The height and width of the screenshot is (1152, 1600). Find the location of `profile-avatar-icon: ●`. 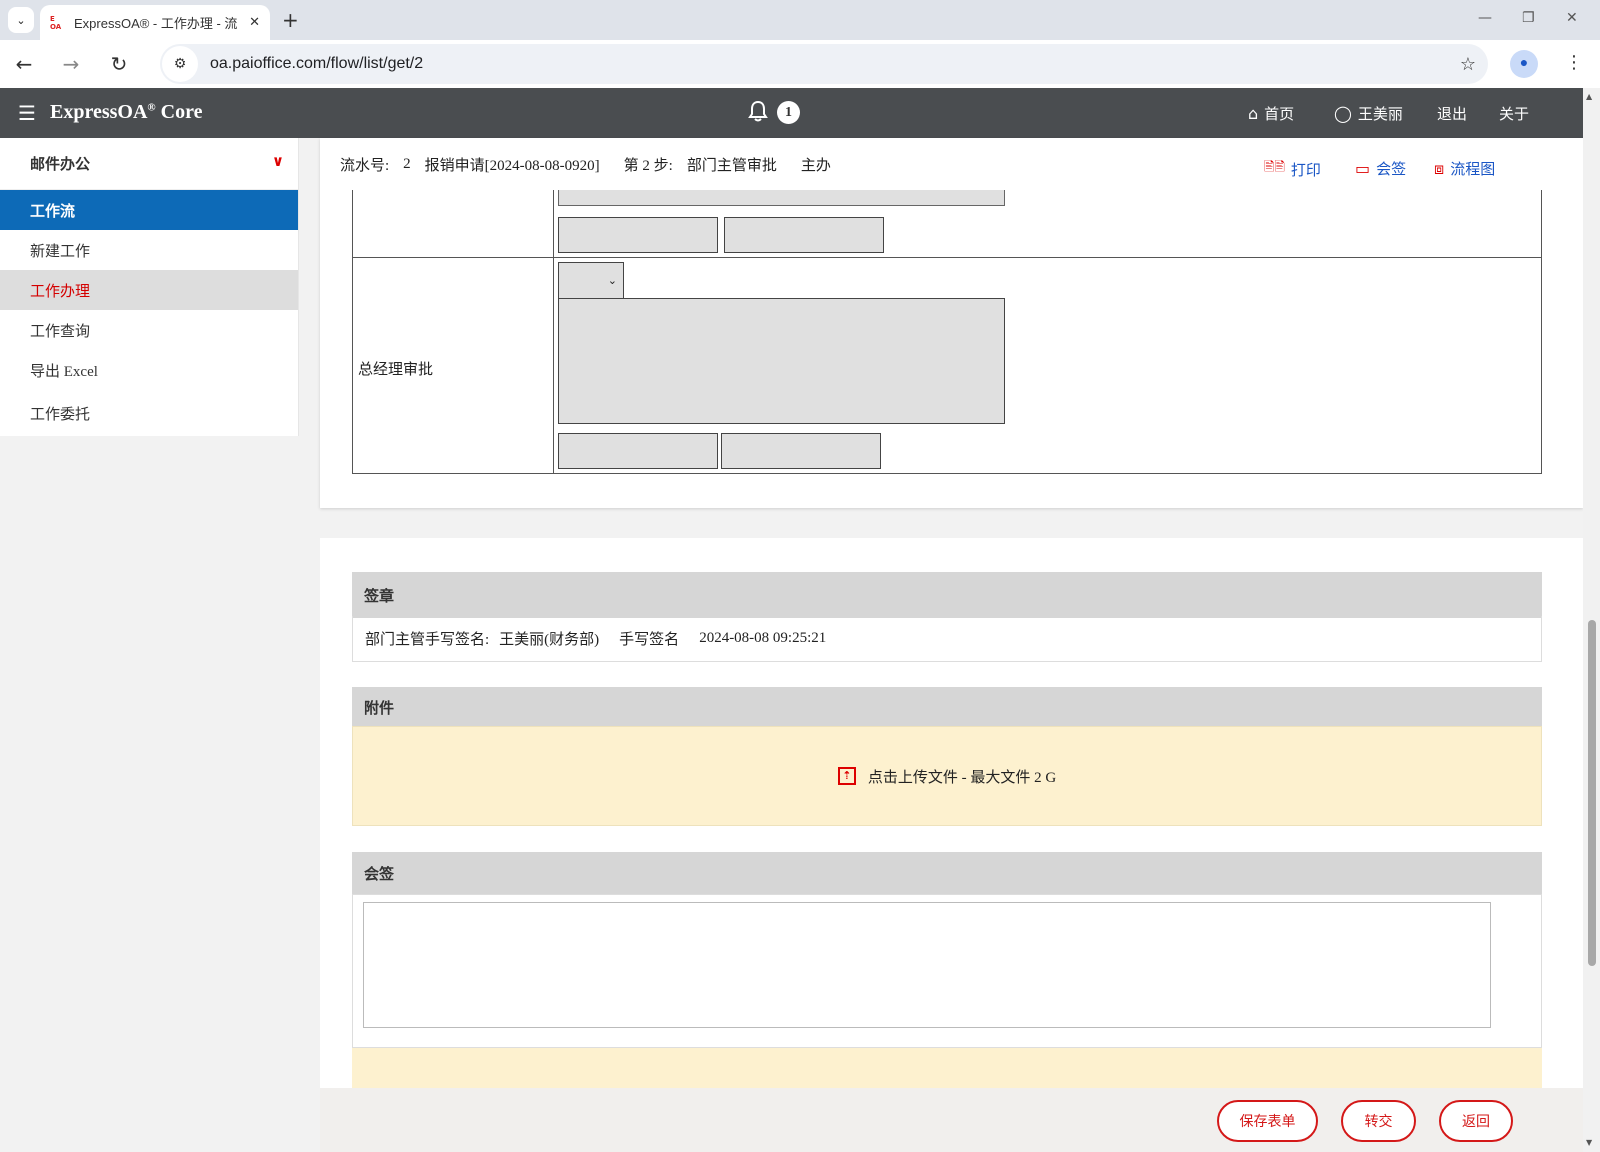

profile-avatar-icon: ● is located at coordinates (1524, 64).